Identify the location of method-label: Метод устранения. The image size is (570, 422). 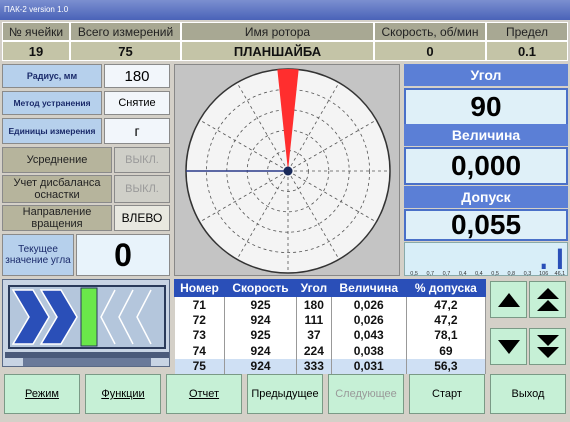
(52, 103).